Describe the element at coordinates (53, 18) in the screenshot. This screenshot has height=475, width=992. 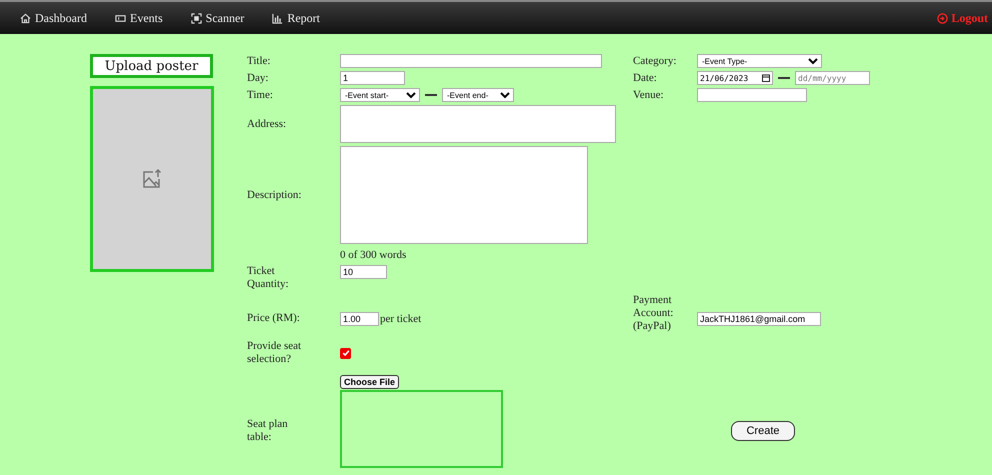
I see `nav-link: Dashboard` at that location.